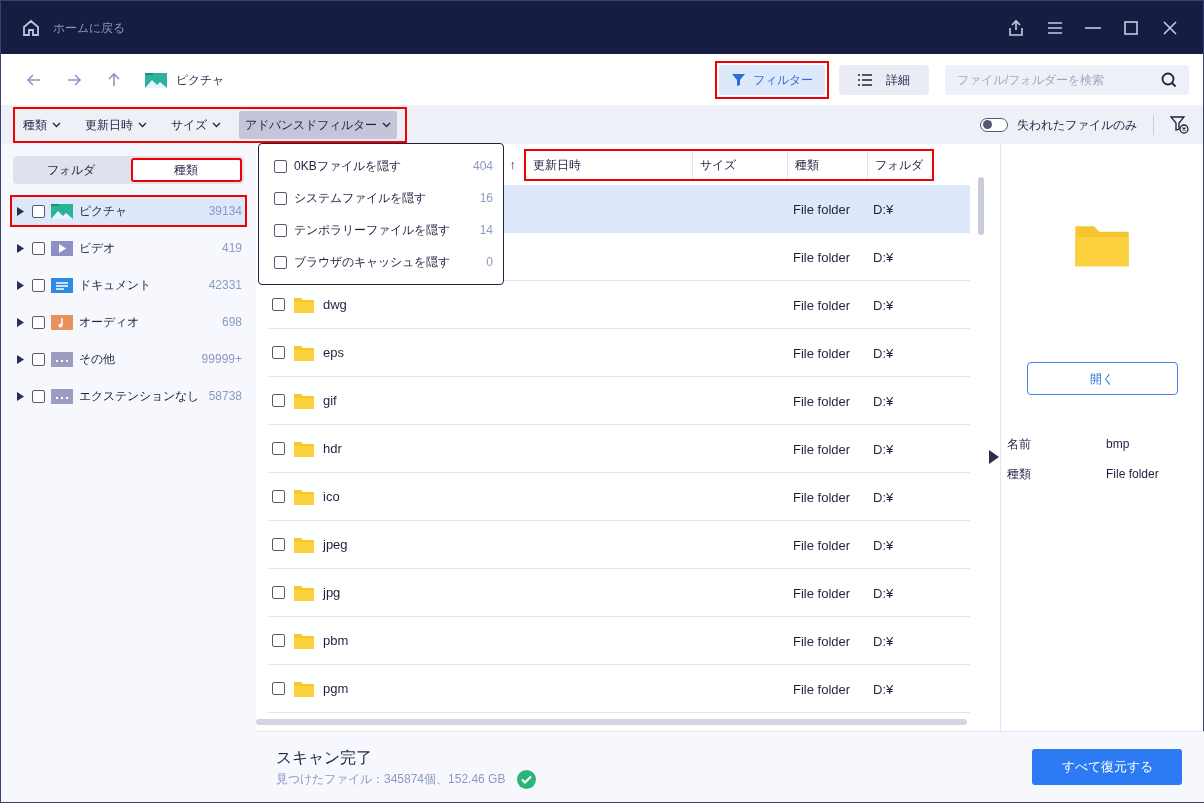  I want to click on category-item: ピクチャ 39134, so click(128, 211).